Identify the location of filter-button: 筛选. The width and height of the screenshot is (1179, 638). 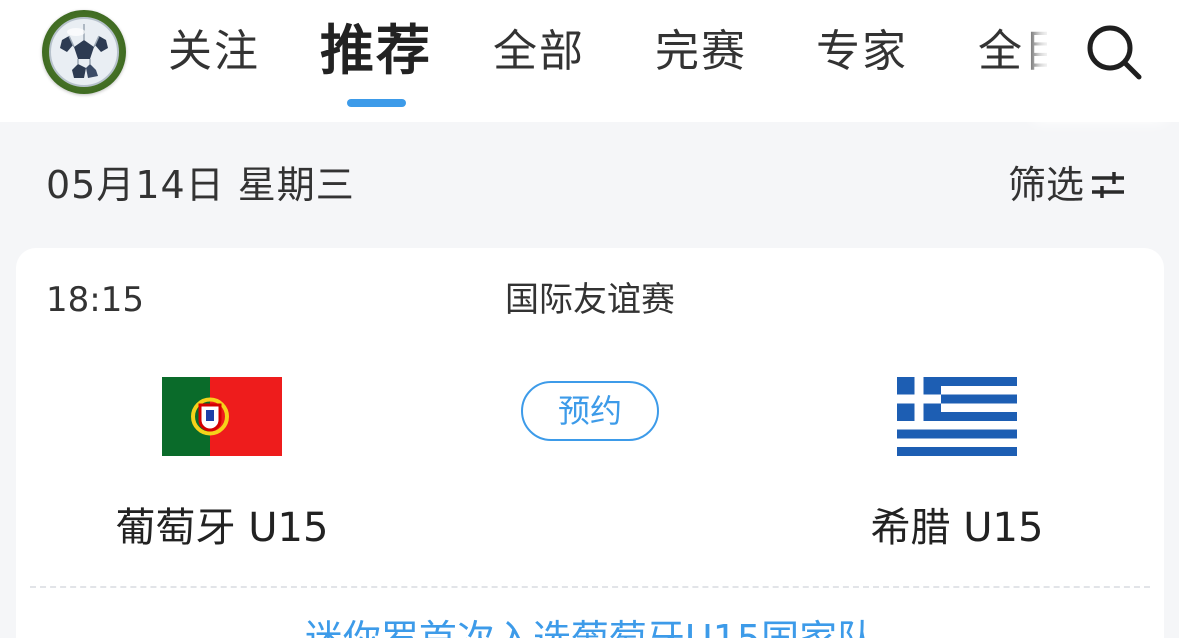
(1067, 185).